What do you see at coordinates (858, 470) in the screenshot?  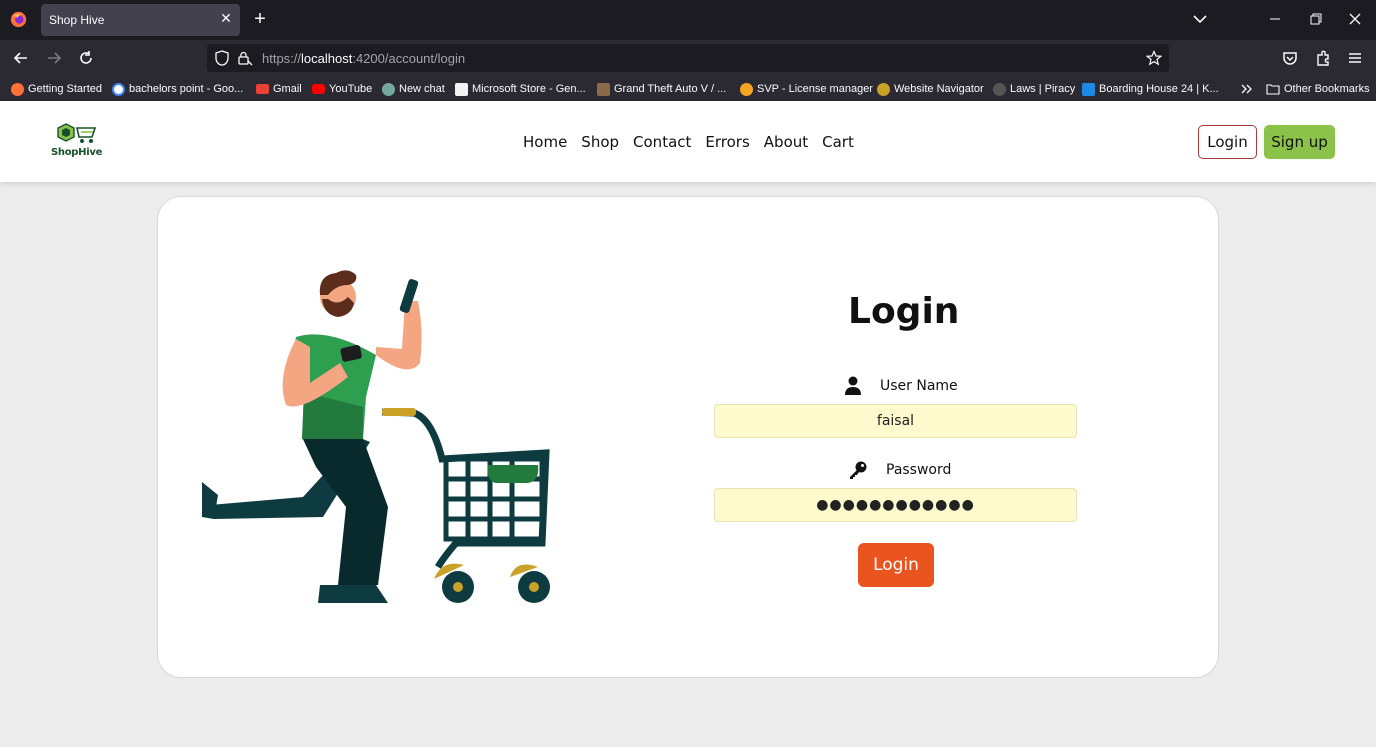 I see `key-icon` at bounding box center [858, 470].